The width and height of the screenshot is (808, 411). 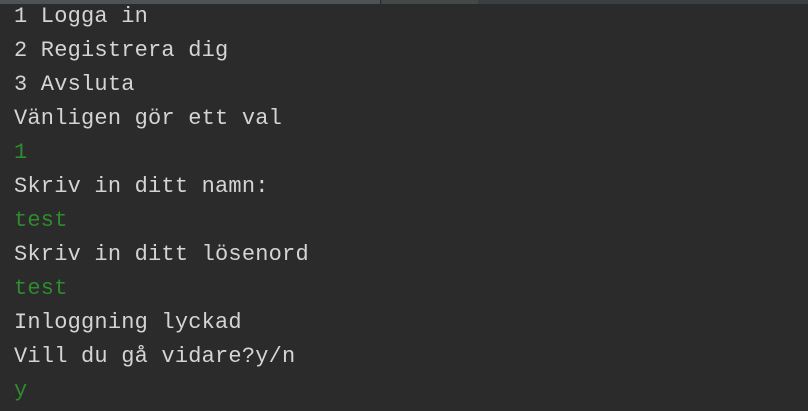 What do you see at coordinates (21, 390) in the screenshot?
I see `console-line-user-input-continue: y` at bounding box center [21, 390].